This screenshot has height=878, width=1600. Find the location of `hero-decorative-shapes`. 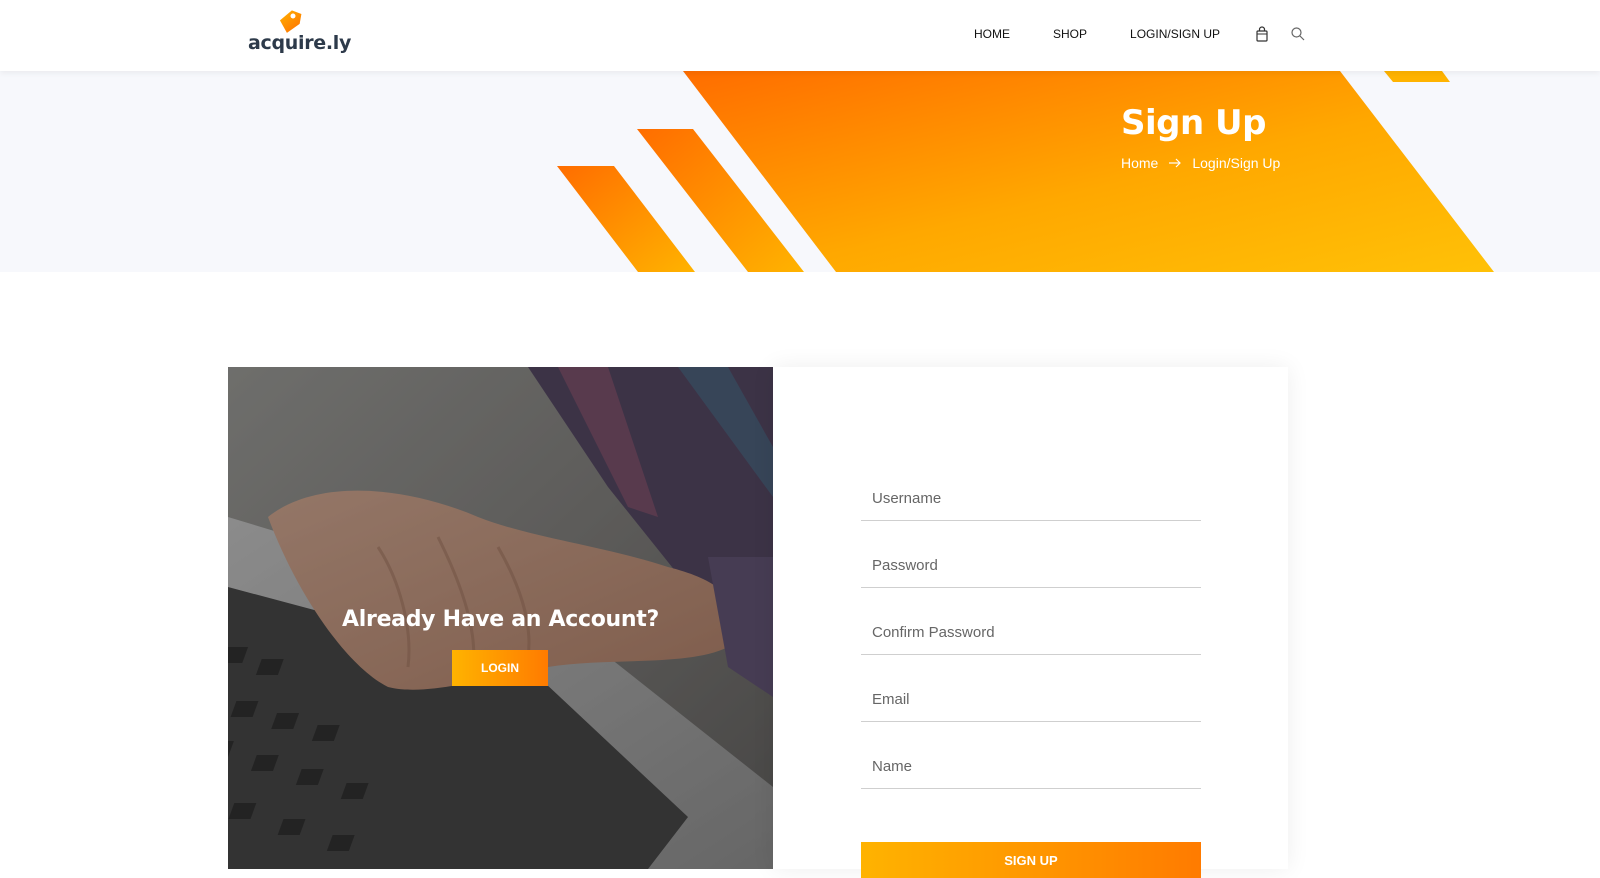

hero-decorative-shapes is located at coordinates (1025, 171).